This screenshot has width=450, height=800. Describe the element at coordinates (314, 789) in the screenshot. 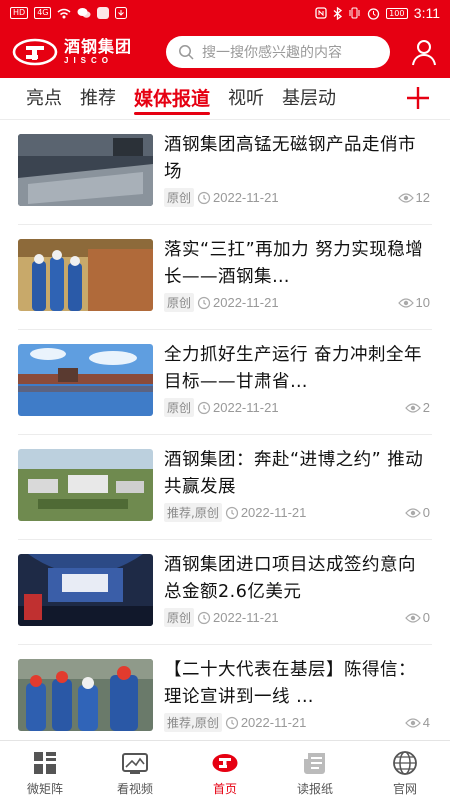

I see `nav-label: 读报纸` at that location.